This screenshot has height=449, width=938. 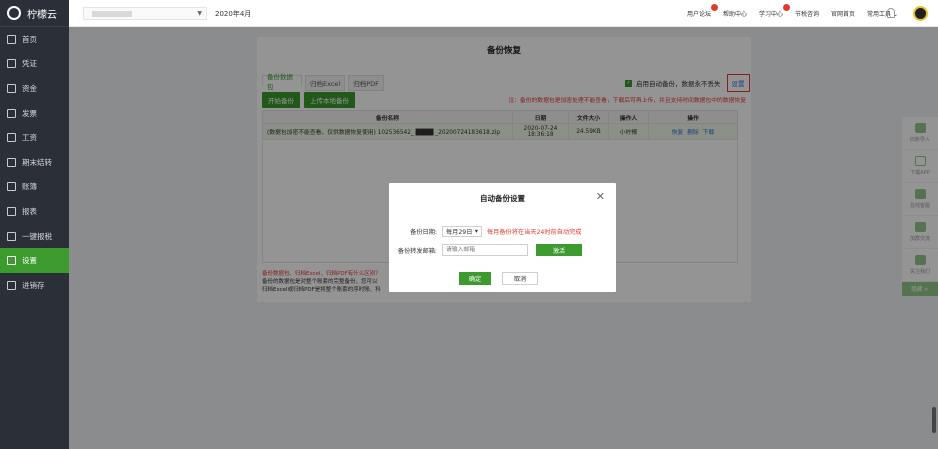 What do you see at coordinates (502, 198) in the screenshot?
I see `modal-title: 自动备份设置` at bounding box center [502, 198].